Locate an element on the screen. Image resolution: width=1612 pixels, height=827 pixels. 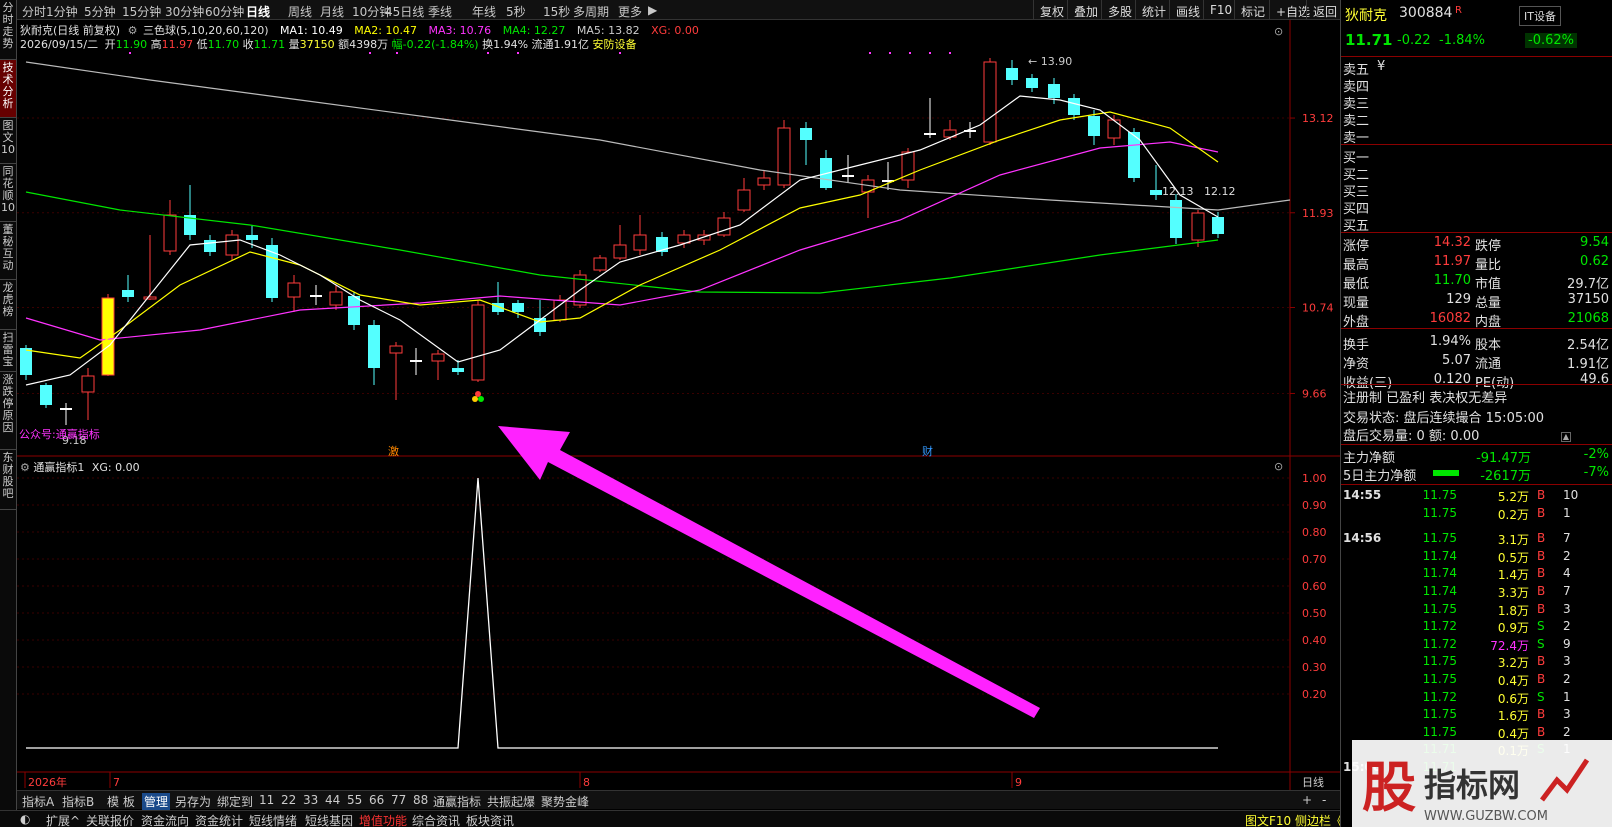
left-tab-6: 扫雷宝 is located at coordinates (8, 351).